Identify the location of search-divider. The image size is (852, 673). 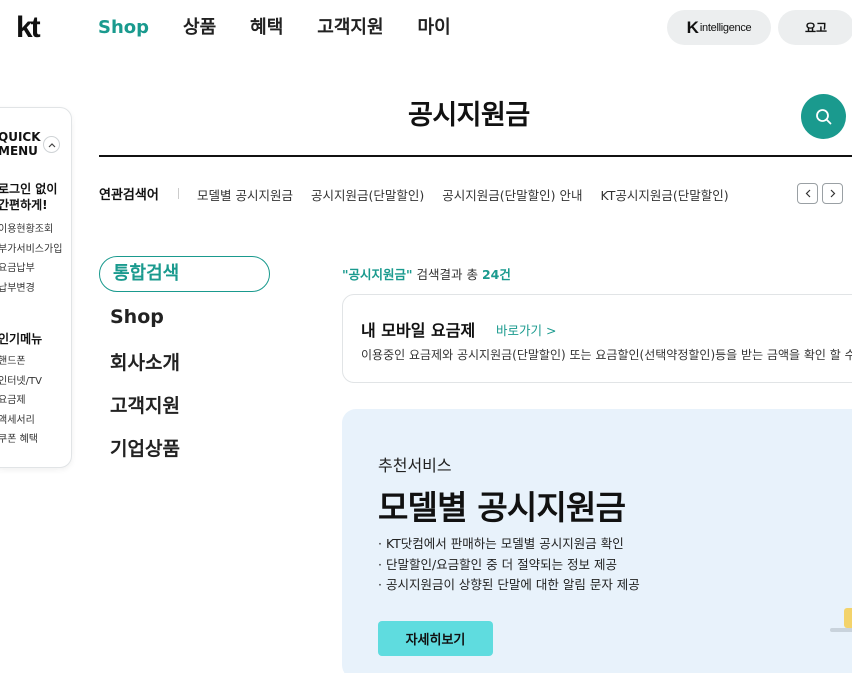
(475, 156).